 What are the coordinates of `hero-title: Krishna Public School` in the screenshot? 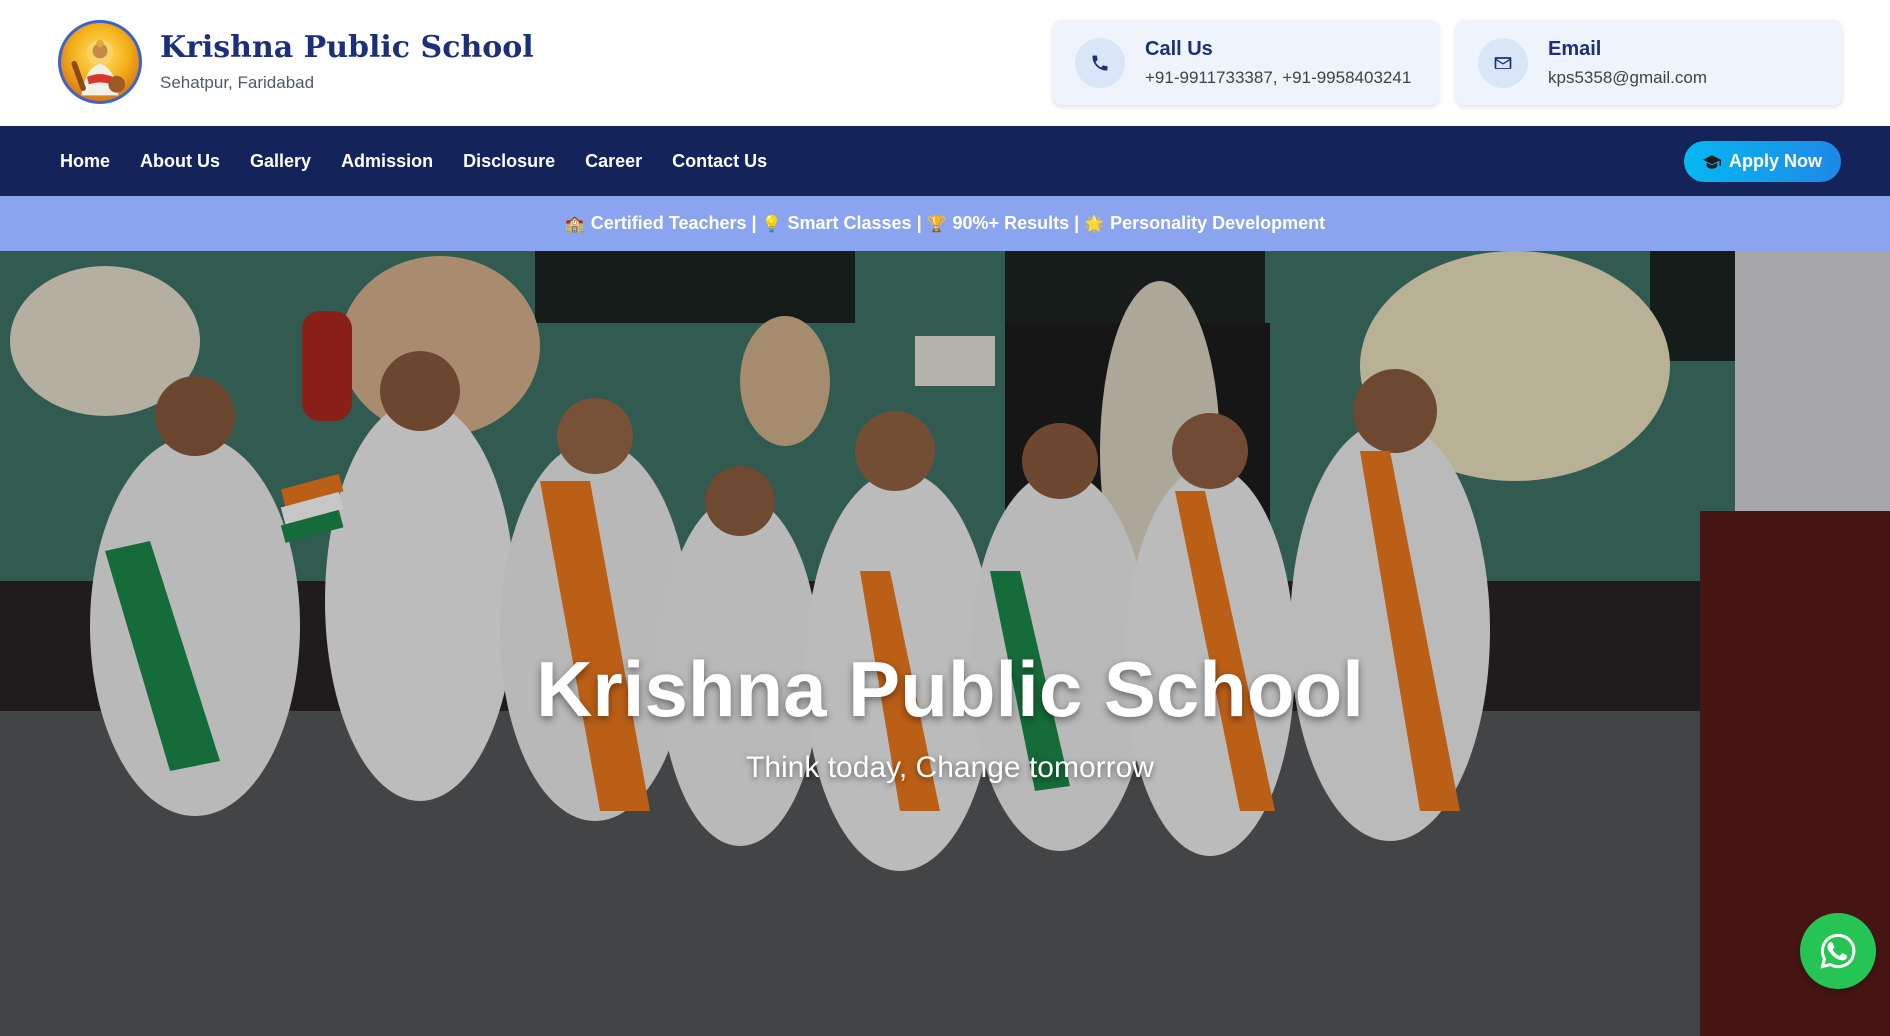 It's located at (950, 689).